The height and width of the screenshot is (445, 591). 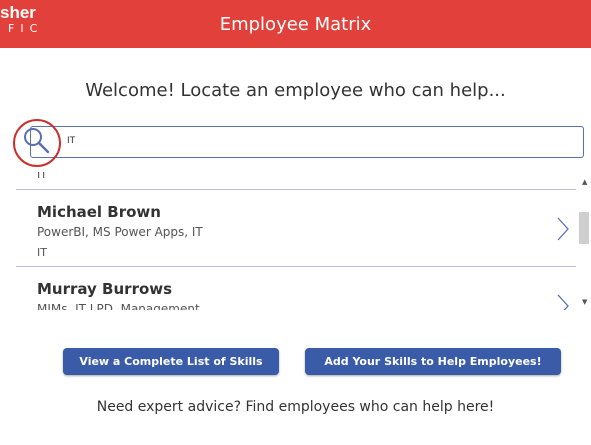 What do you see at coordinates (37, 143) in the screenshot?
I see `search-icon` at bounding box center [37, 143].